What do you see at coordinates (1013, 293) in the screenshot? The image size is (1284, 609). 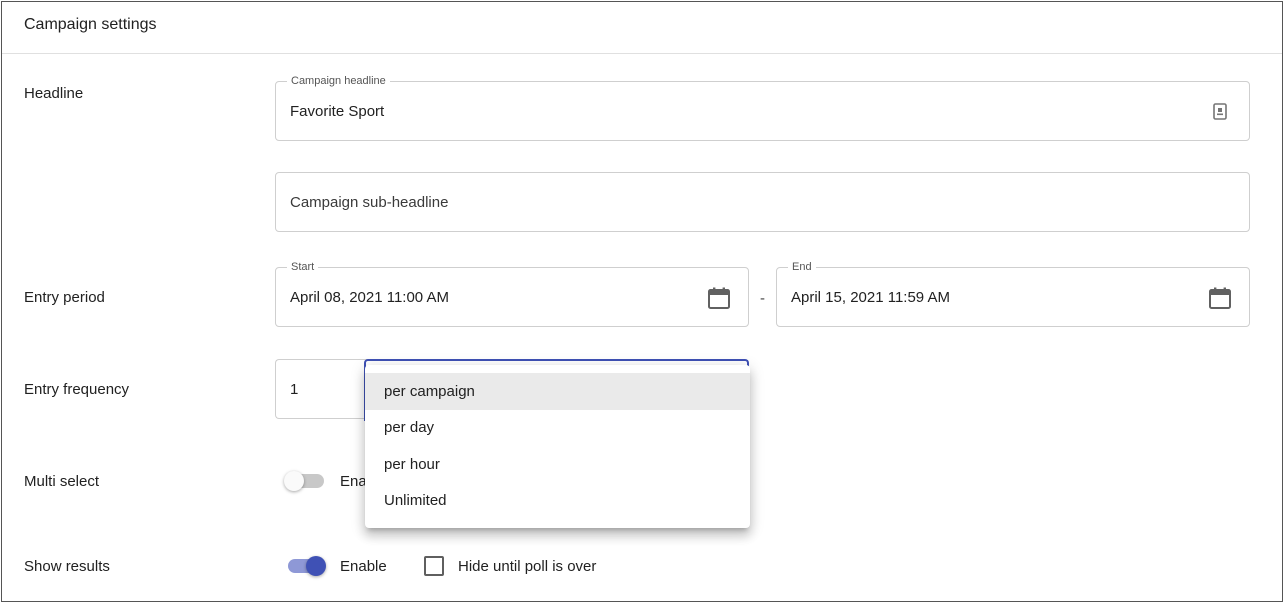 I see `end-date-field: End April 15, 2021 11:59 AM` at bounding box center [1013, 293].